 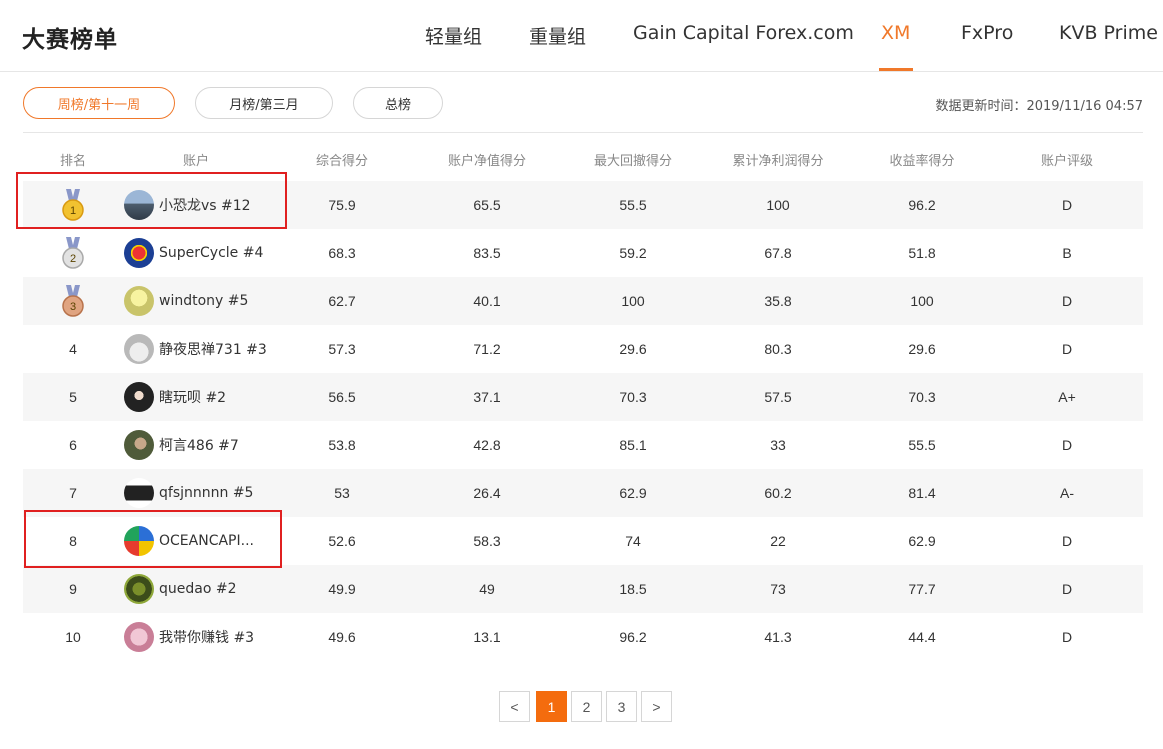 I want to click on account-name: windtony #5, so click(x=203, y=301).